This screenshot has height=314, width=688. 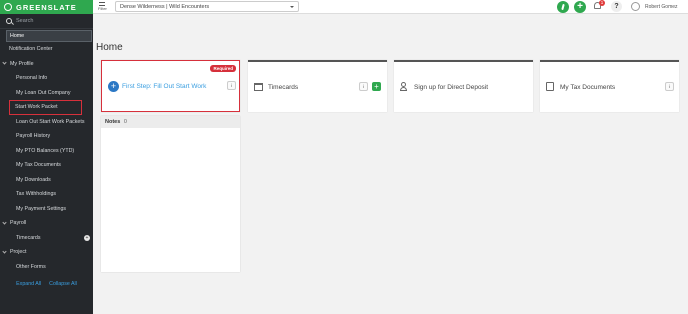 What do you see at coordinates (125, 122) in the screenshot?
I see `notes-count: 0` at bounding box center [125, 122].